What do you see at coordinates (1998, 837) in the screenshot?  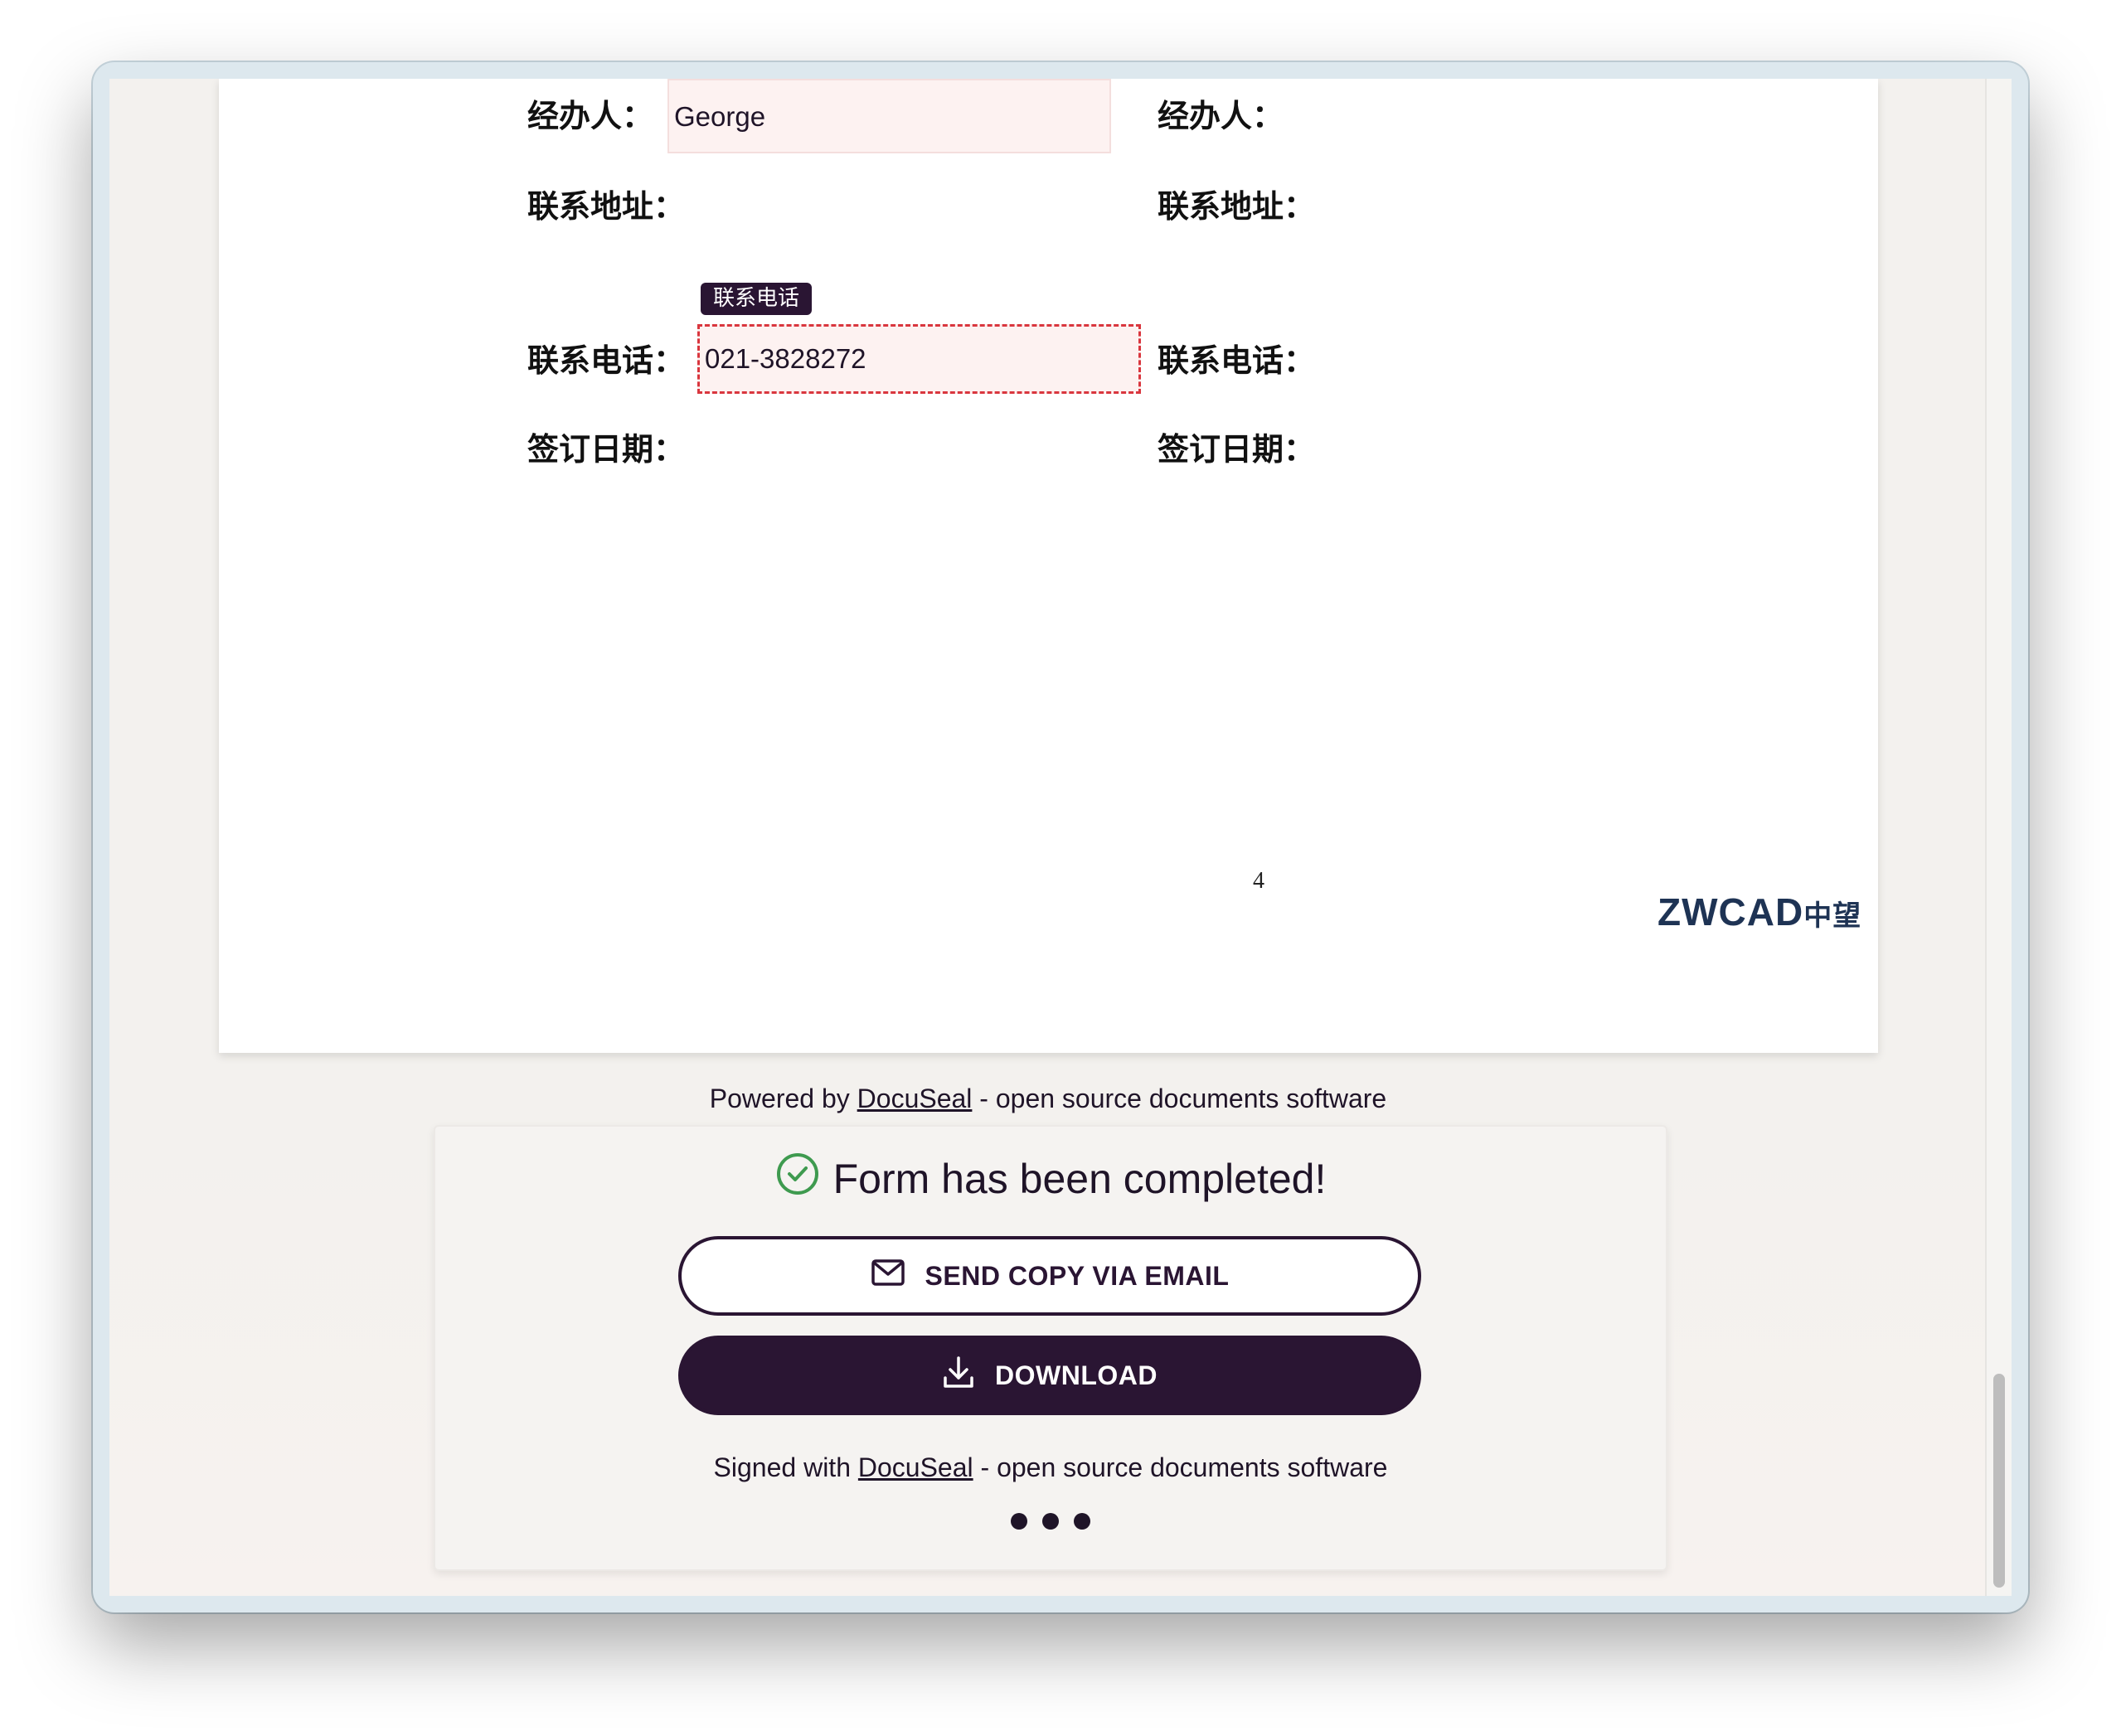 I see `scrollbar-track` at bounding box center [1998, 837].